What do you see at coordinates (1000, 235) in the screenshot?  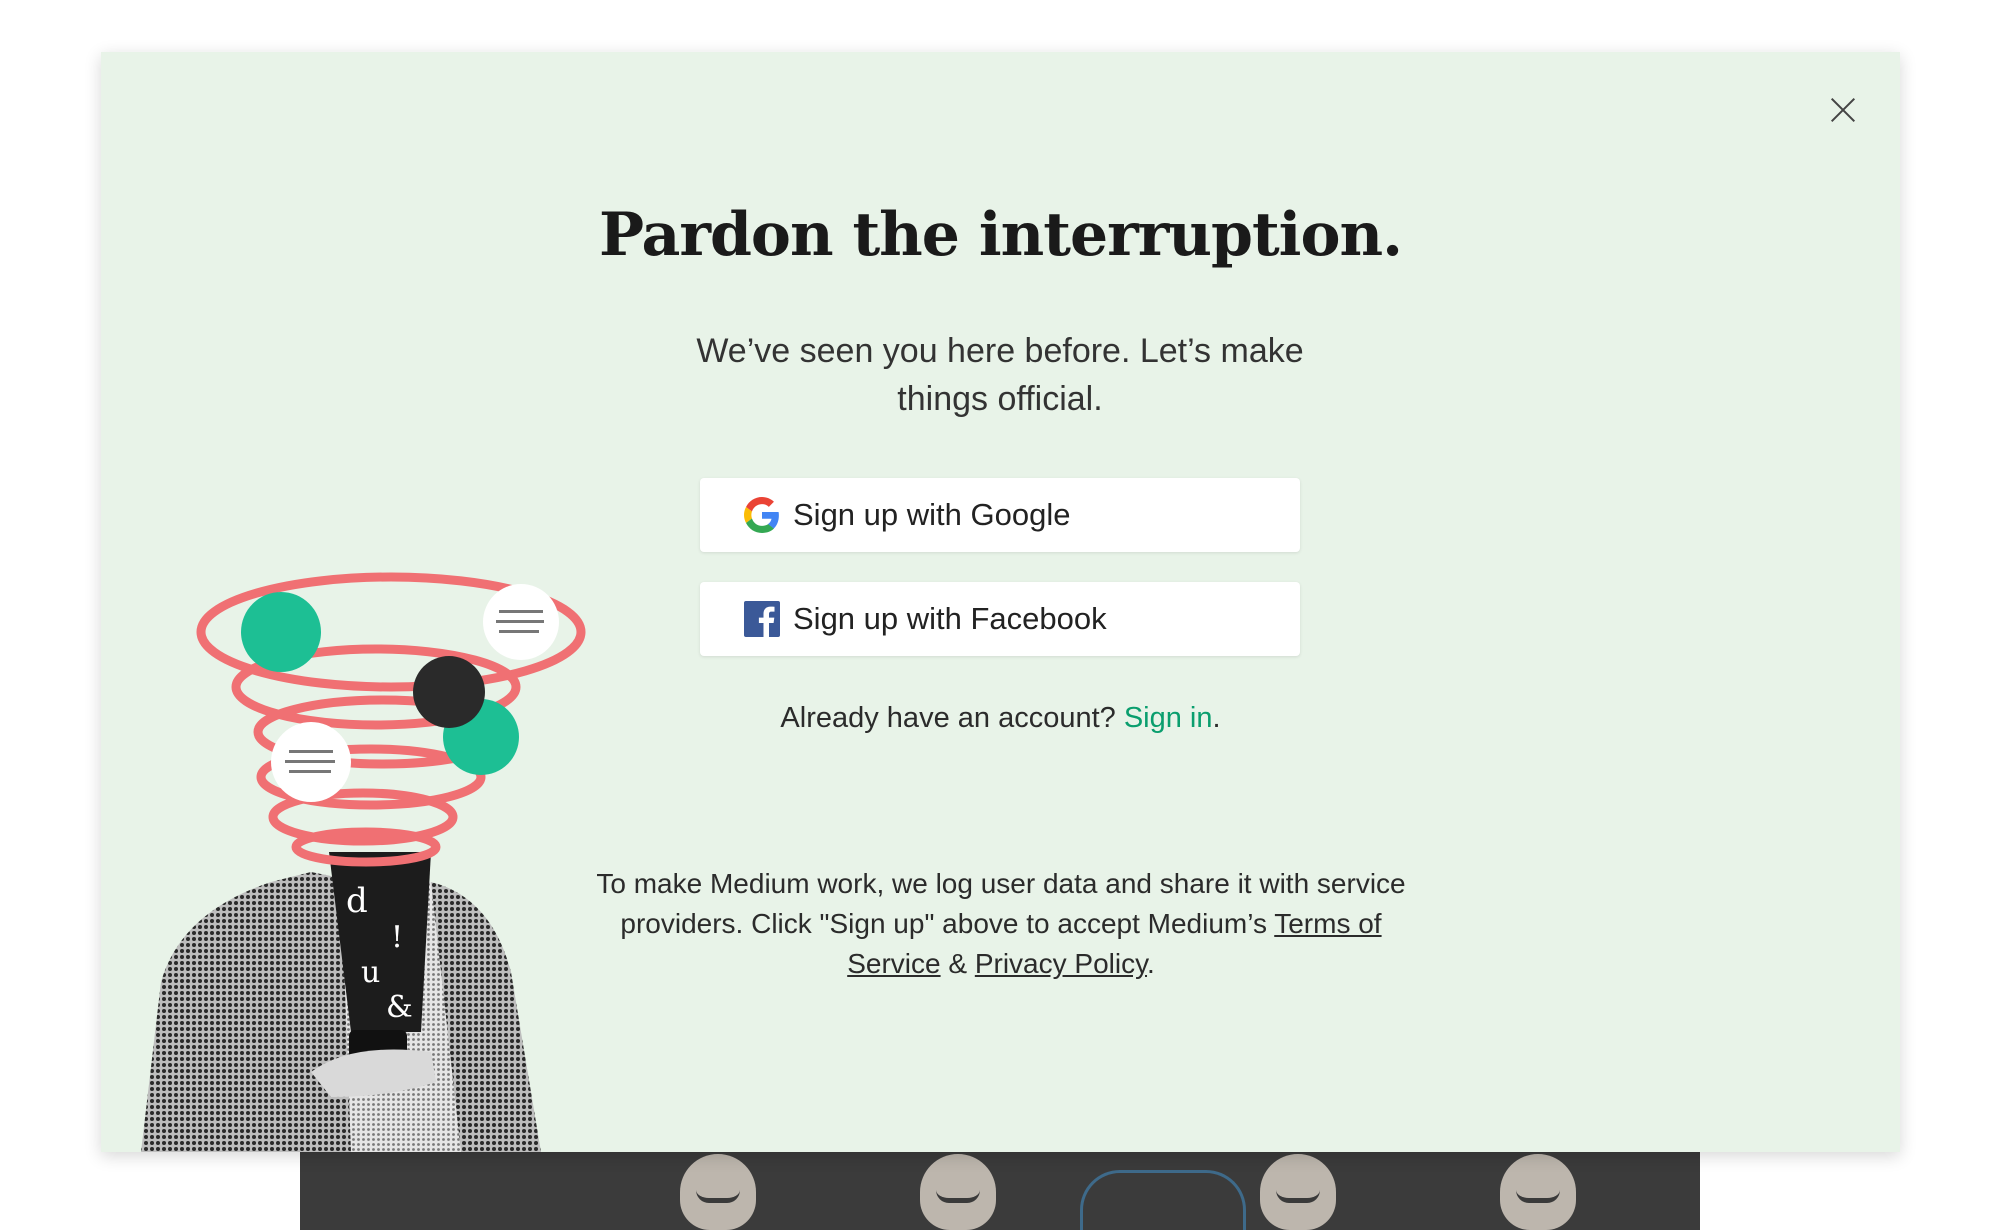 I see `modal-title: Pardon the interruption.` at bounding box center [1000, 235].